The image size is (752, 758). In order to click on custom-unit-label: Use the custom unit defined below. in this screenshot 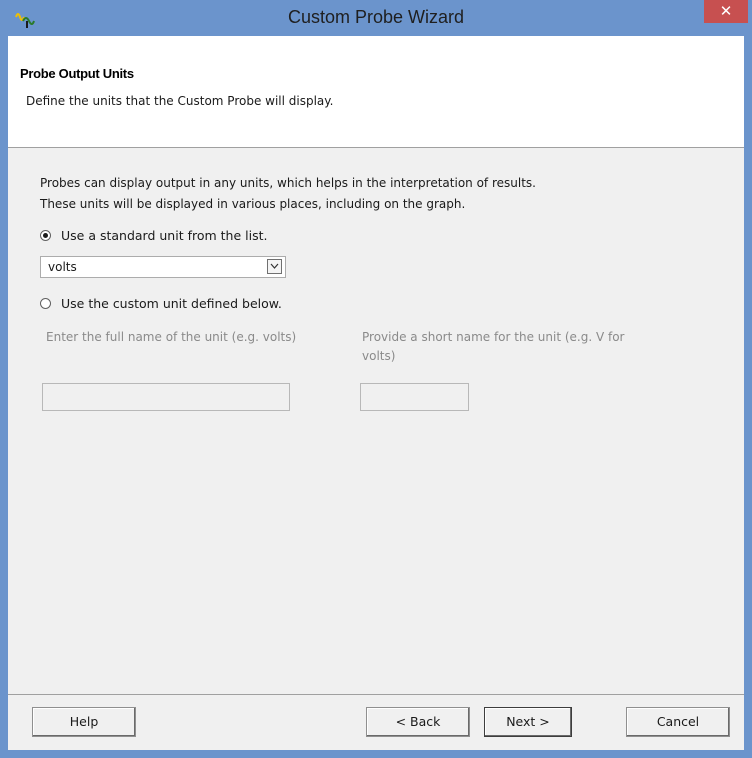, I will do `click(171, 303)`.